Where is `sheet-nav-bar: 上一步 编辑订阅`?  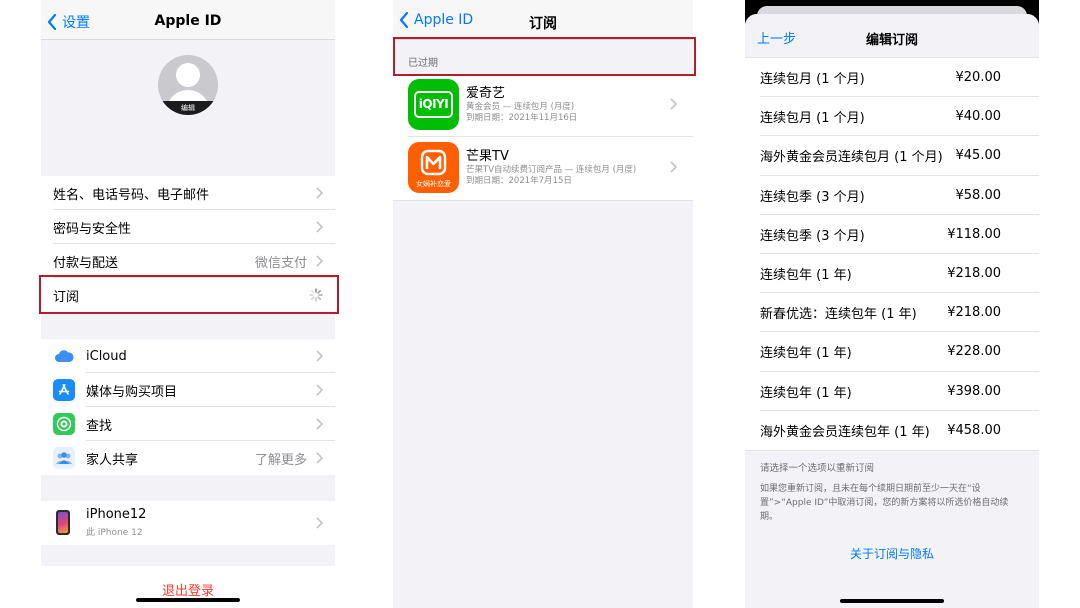
sheet-nav-bar: 上一步 编辑订阅 is located at coordinates (892, 35).